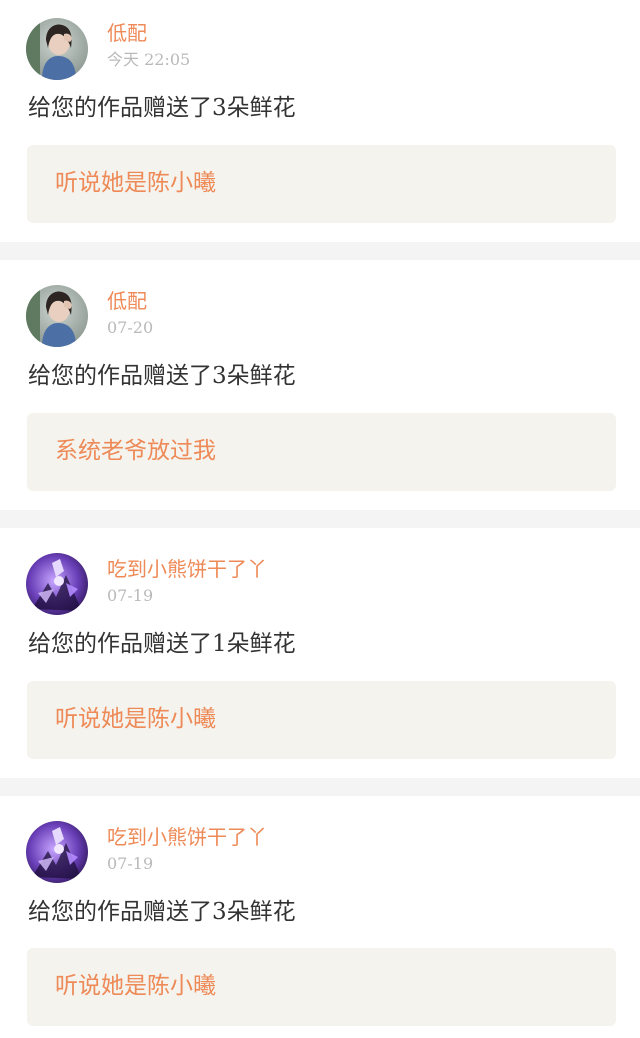  I want to click on timestamp: 今天 22:05, so click(149, 59).